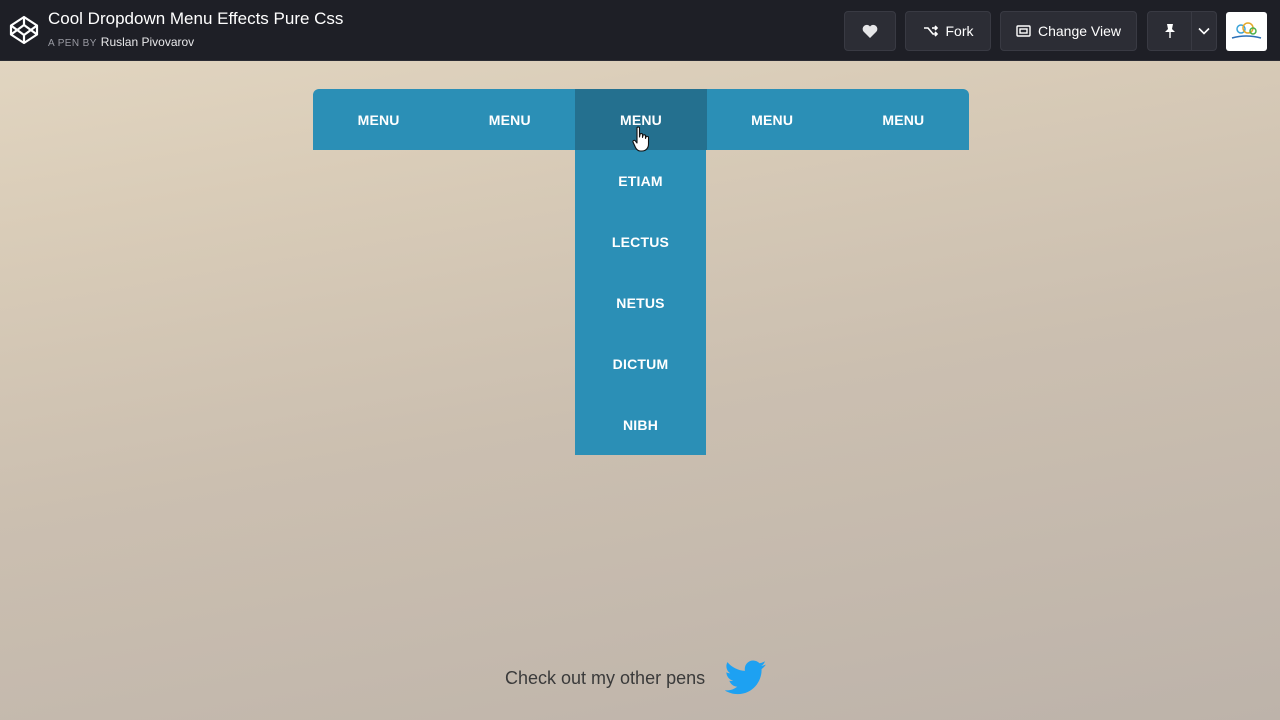 The width and height of the screenshot is (1280, 720). What do you see at coordinates (930, 31) in the screenshot?
I see `fork-icon` at bounding box center [930, 31].